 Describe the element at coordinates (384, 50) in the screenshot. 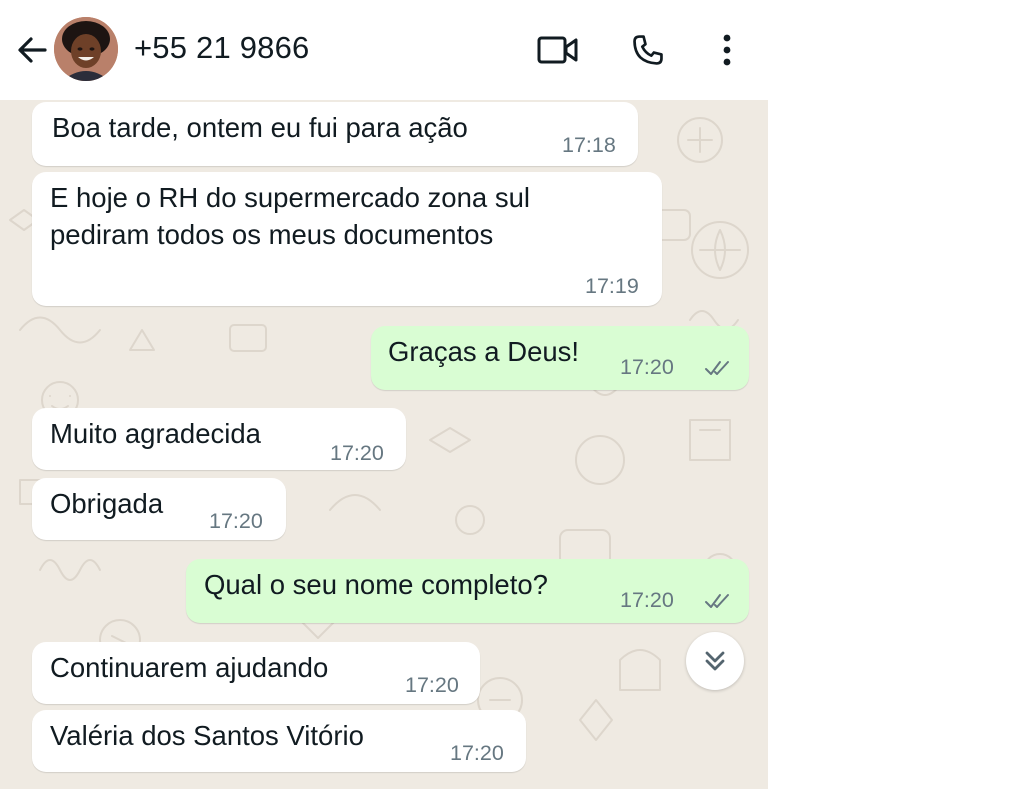

I see `chat-header: +55 21 9866` at that location.